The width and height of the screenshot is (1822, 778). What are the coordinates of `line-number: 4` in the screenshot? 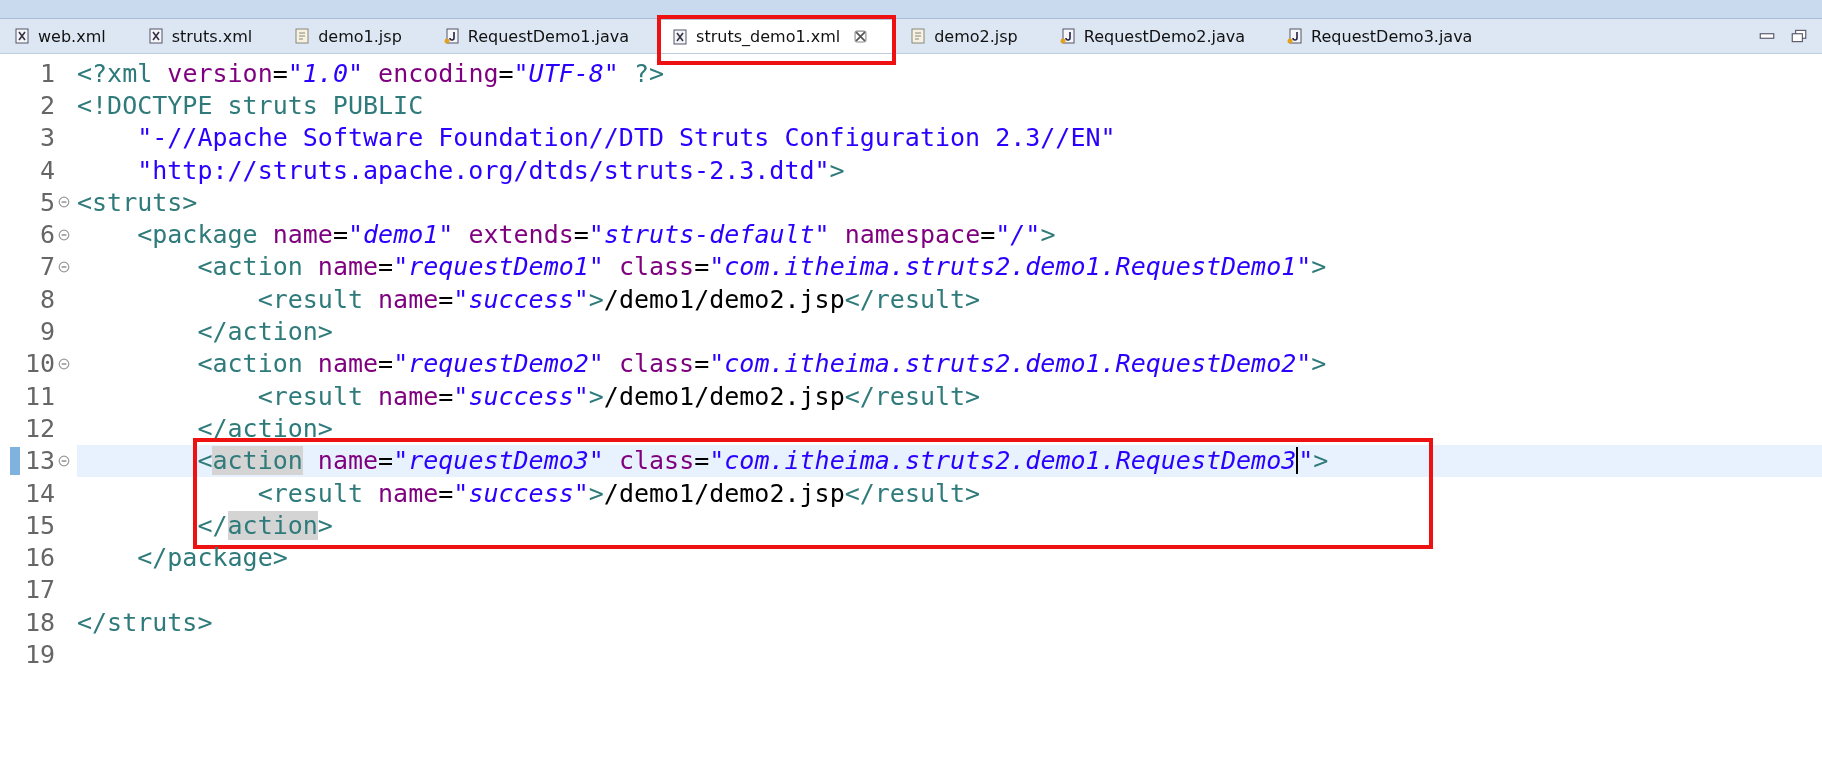 It's located at (47, 170).